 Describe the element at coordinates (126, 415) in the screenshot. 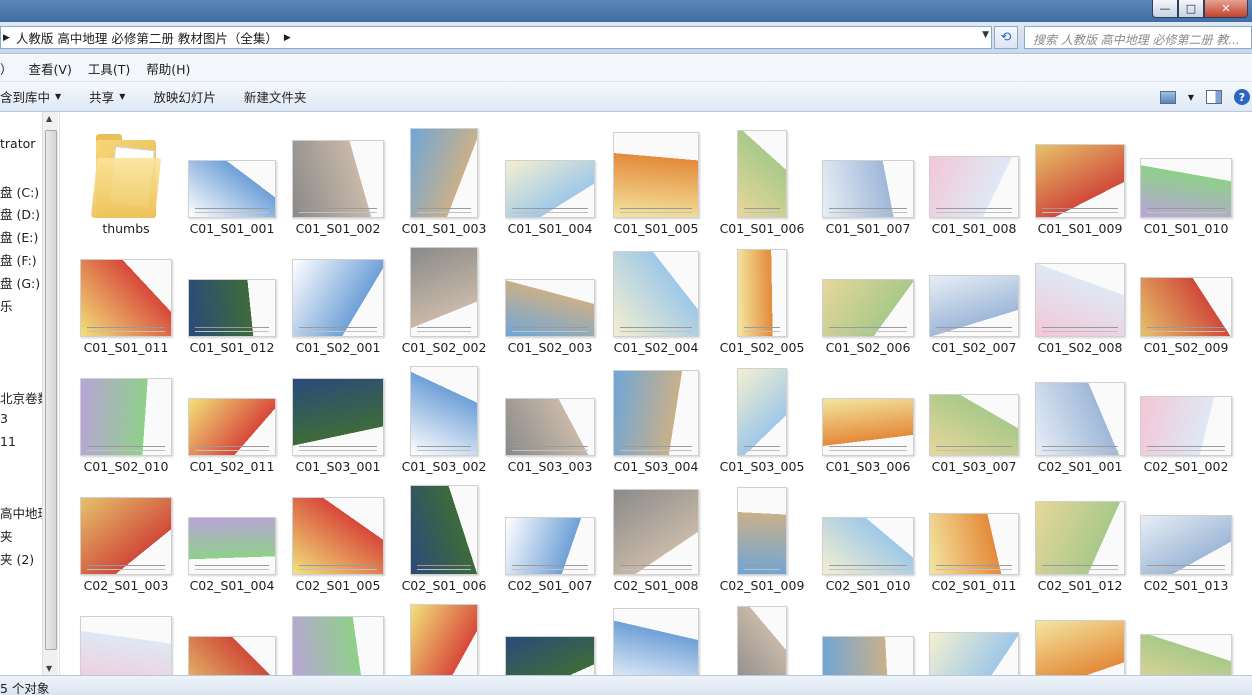

I see `file-item: C01_S02_010` at that location.